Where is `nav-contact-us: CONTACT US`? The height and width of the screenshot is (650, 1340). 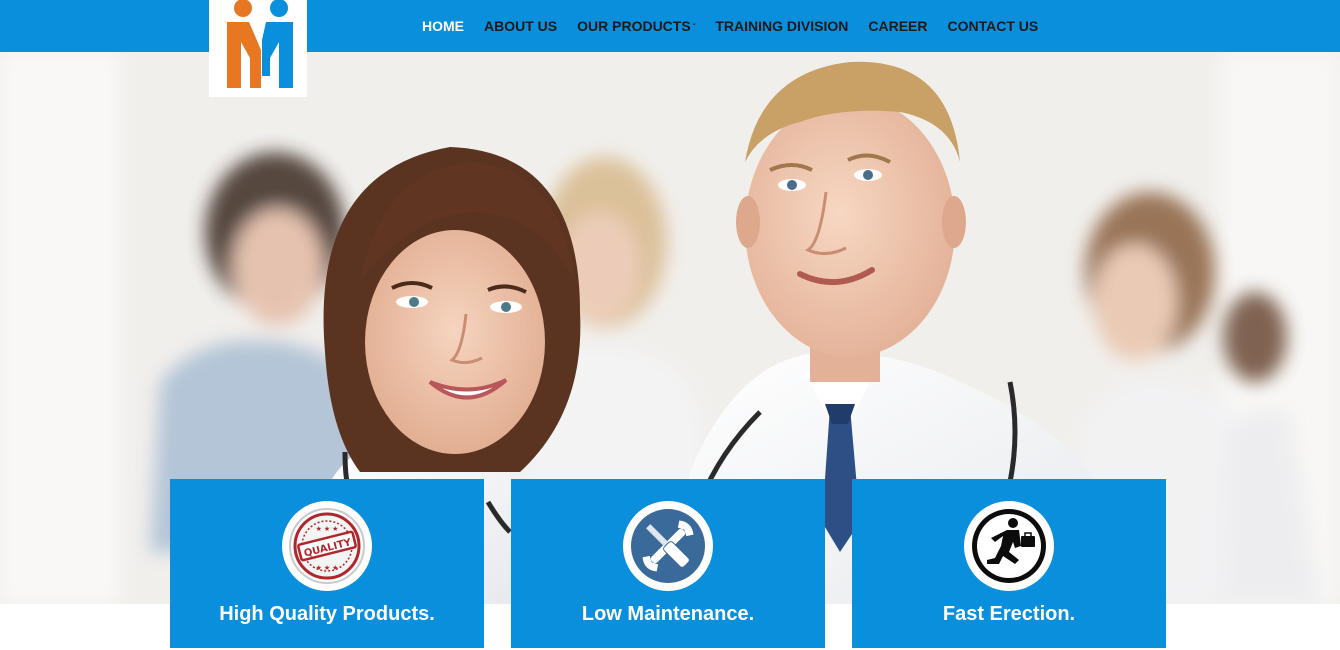 nav-contact-us: CONTACT US is located at coordinates (993, 26).